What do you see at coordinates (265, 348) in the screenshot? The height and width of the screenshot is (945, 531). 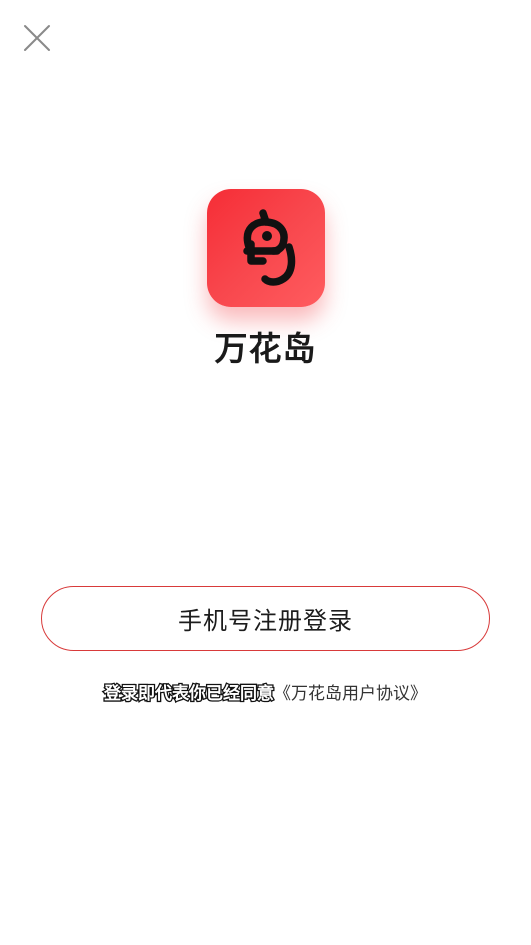 I see `app-name: 万花岛` at bounding box center [265, 348].